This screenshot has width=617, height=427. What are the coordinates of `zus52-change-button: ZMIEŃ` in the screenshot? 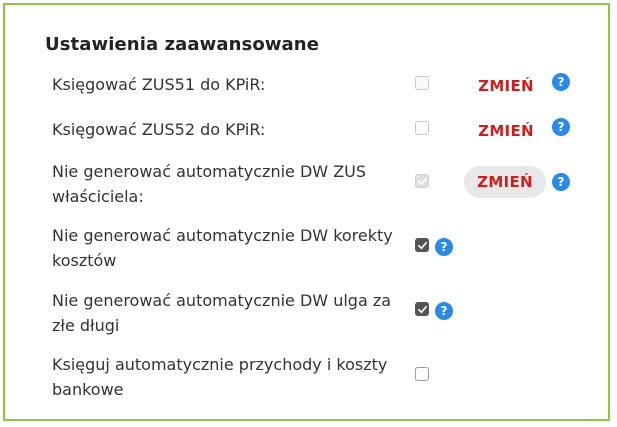 It's located at (506, 131).